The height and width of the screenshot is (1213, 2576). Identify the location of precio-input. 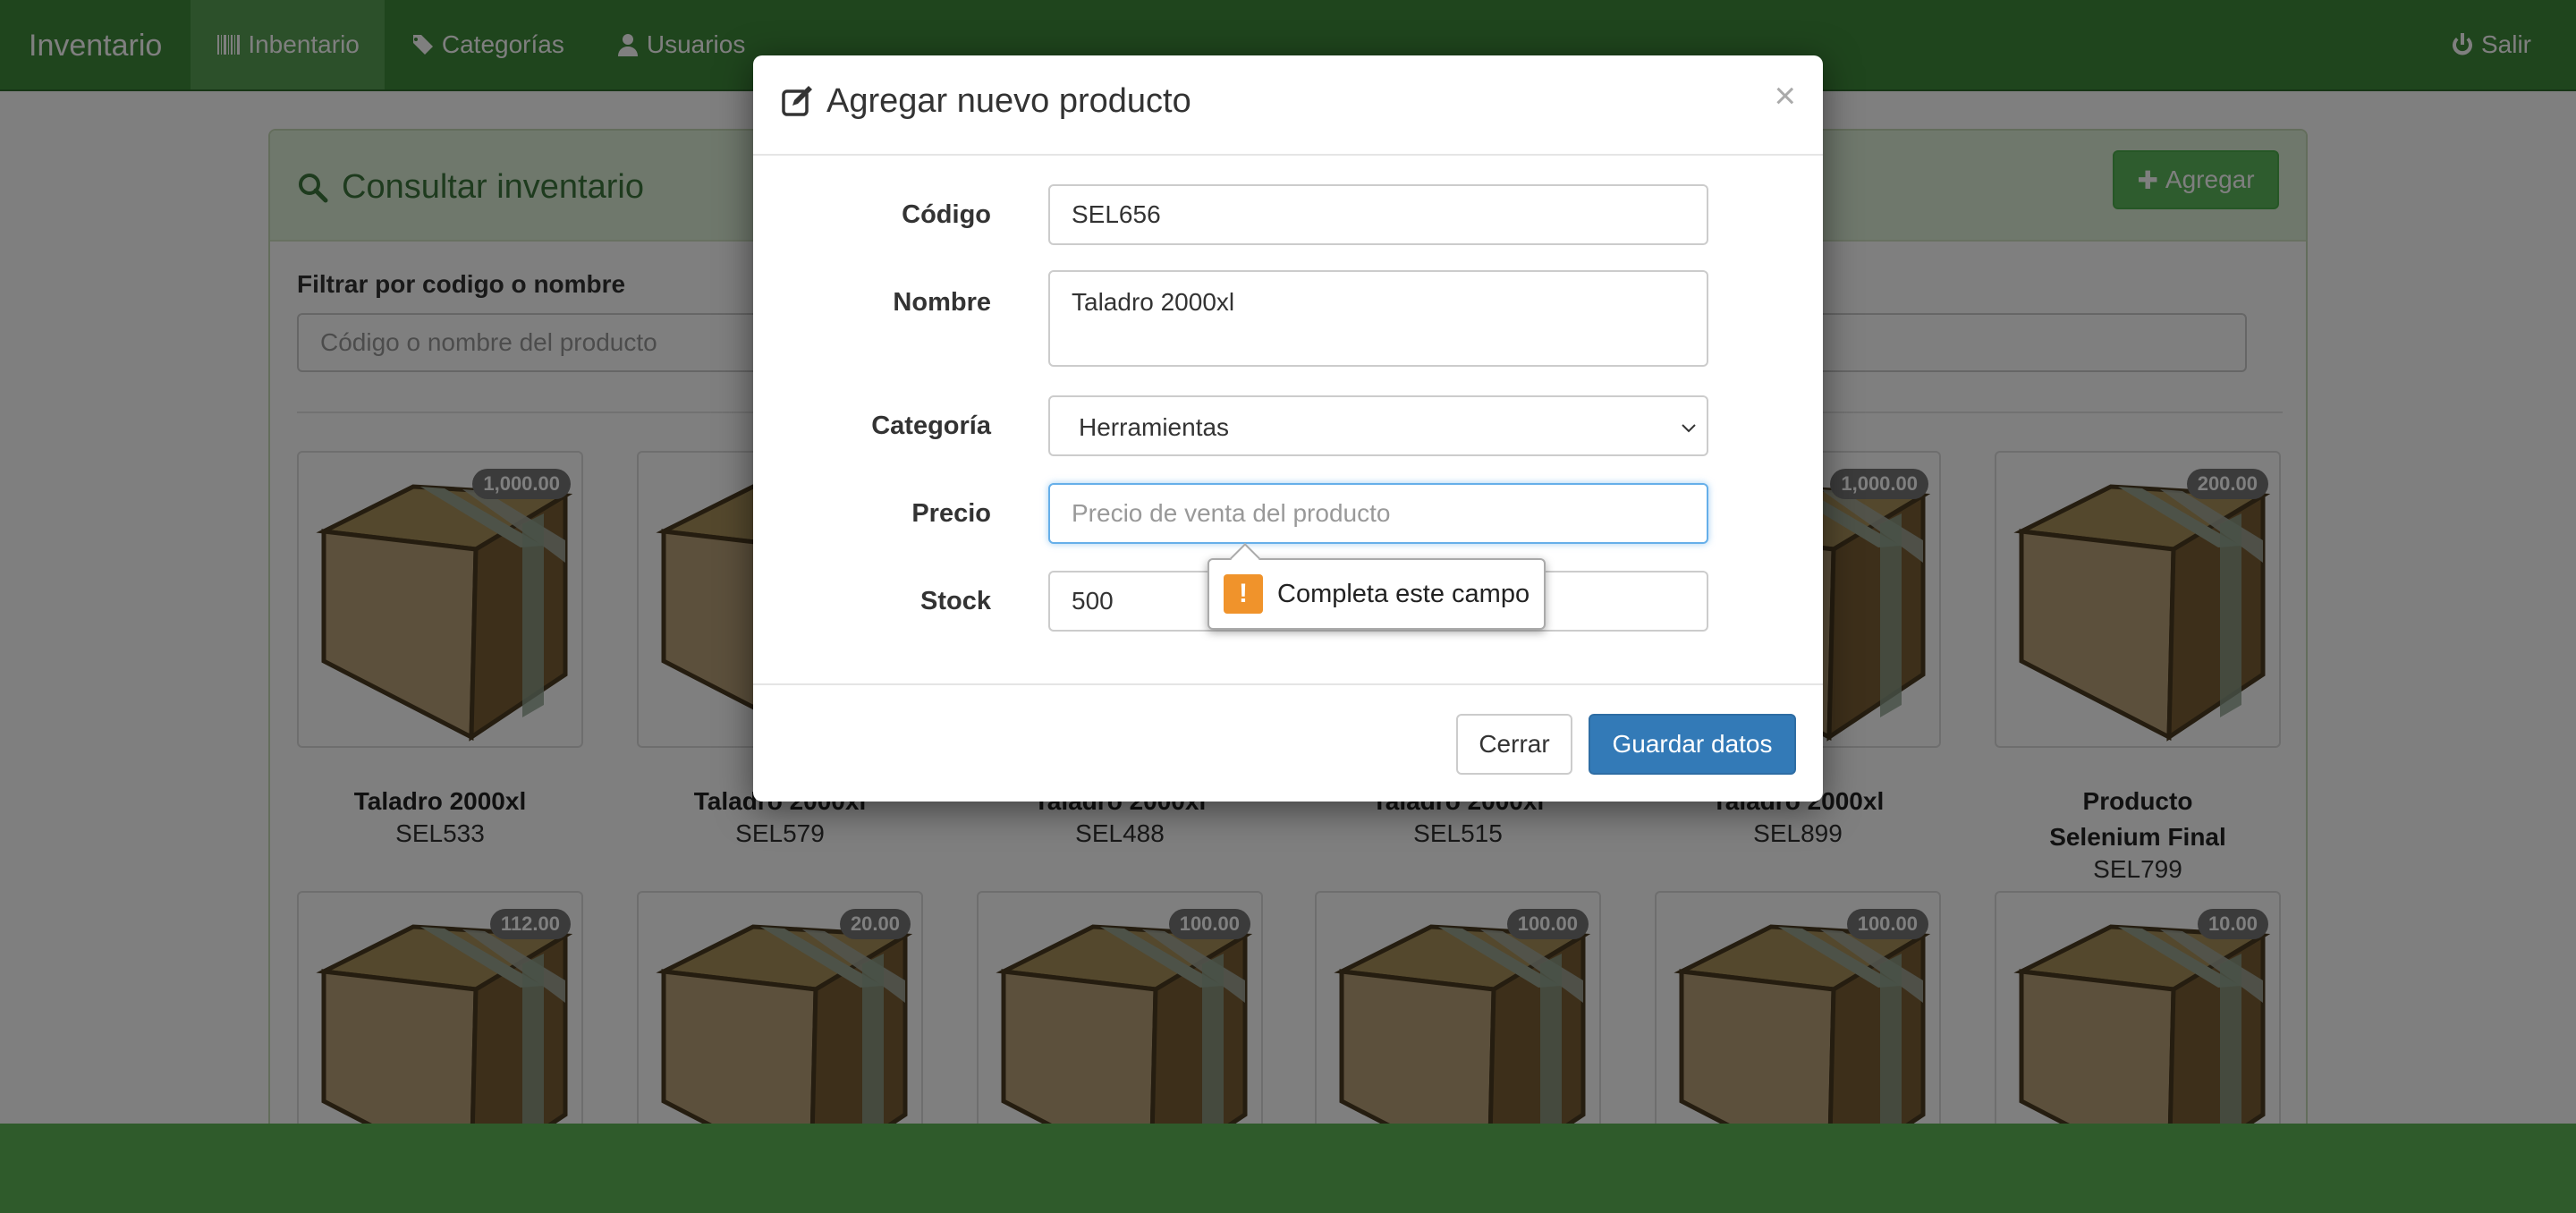
(1378, 513).